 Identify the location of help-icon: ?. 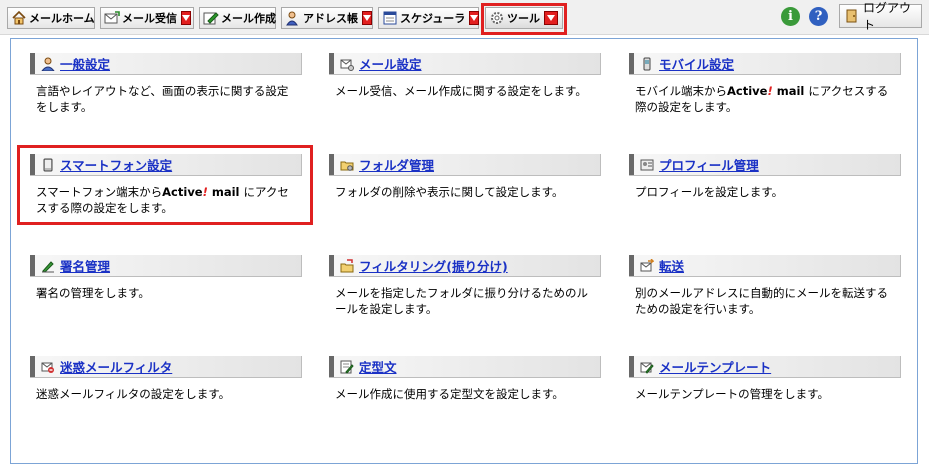
(818, 16).